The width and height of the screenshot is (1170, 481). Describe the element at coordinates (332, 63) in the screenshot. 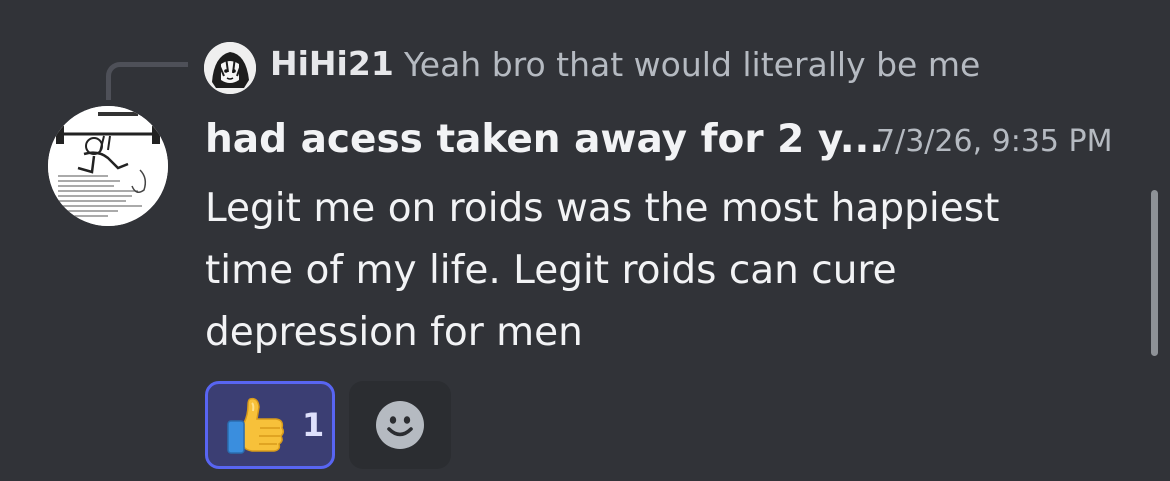

I see `reply-author-name: HiHi21` at that location.